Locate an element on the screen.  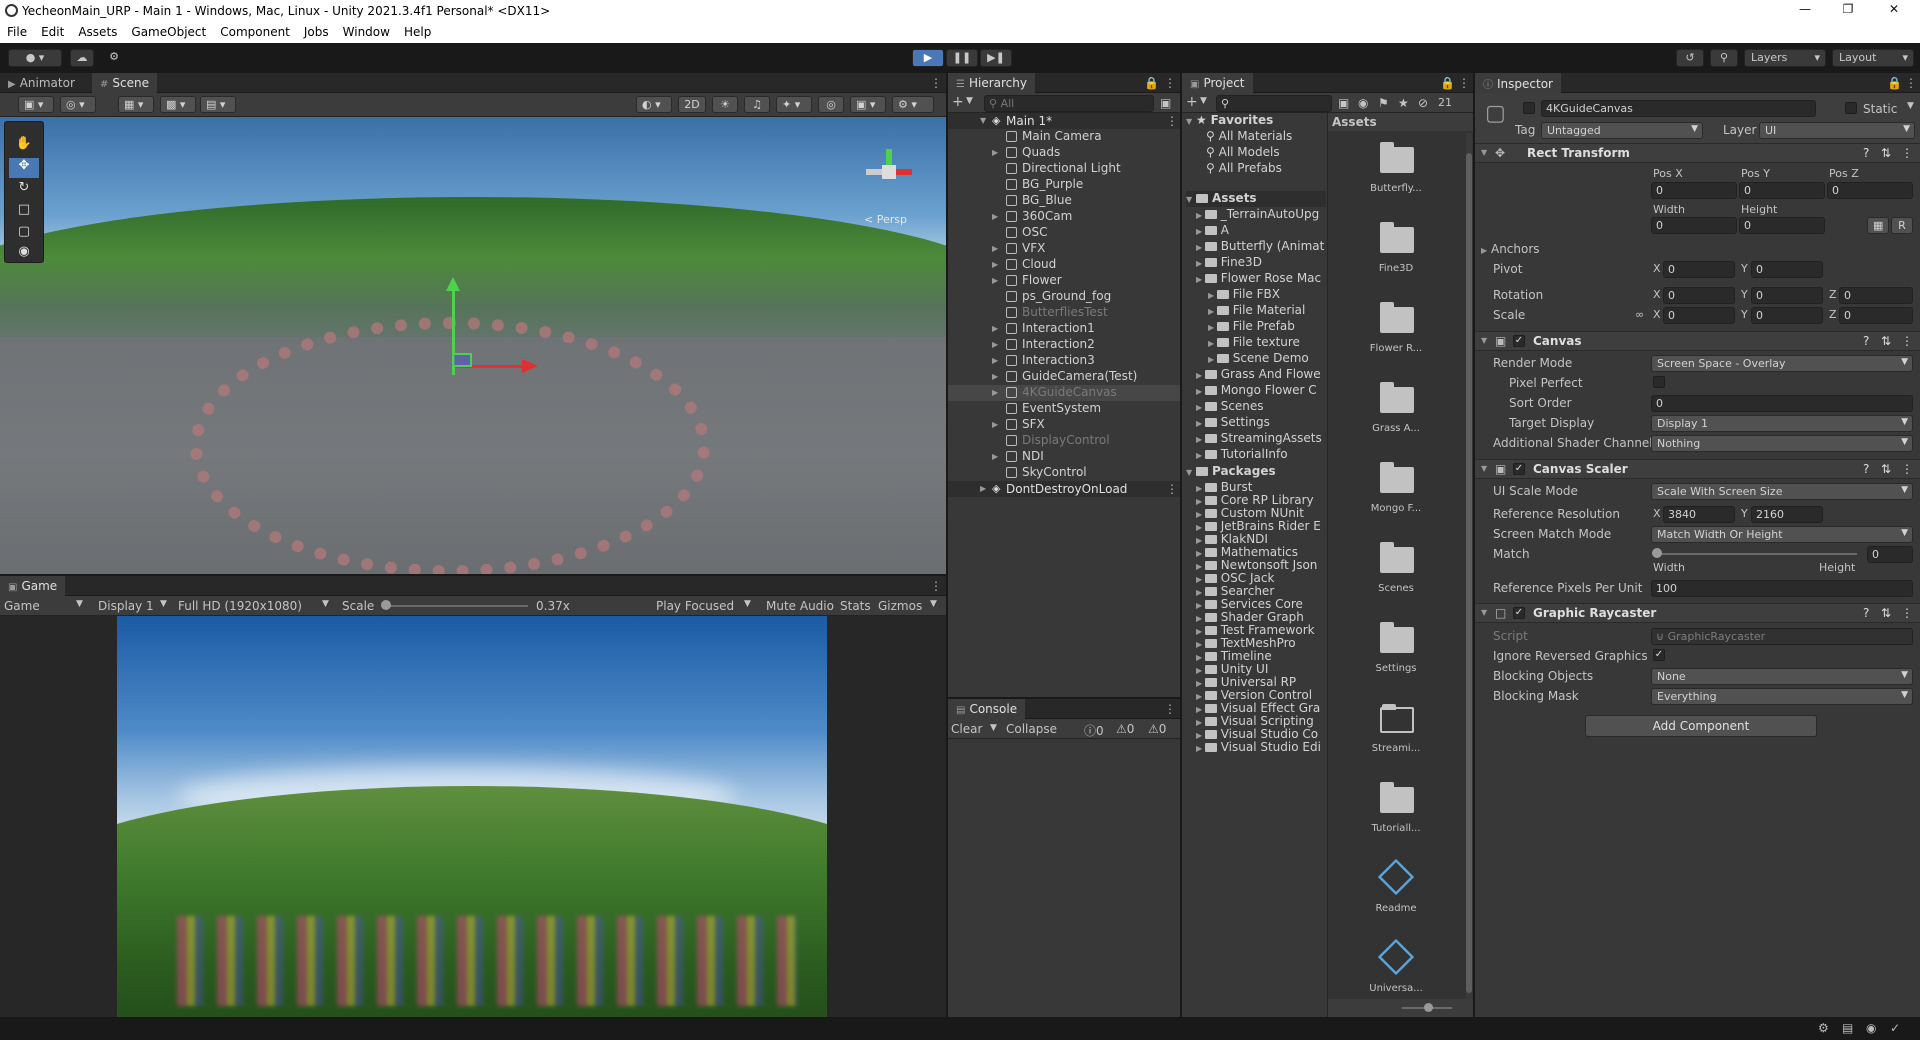
rotation-z-field: 0 is located at coordinates (1876, 295).